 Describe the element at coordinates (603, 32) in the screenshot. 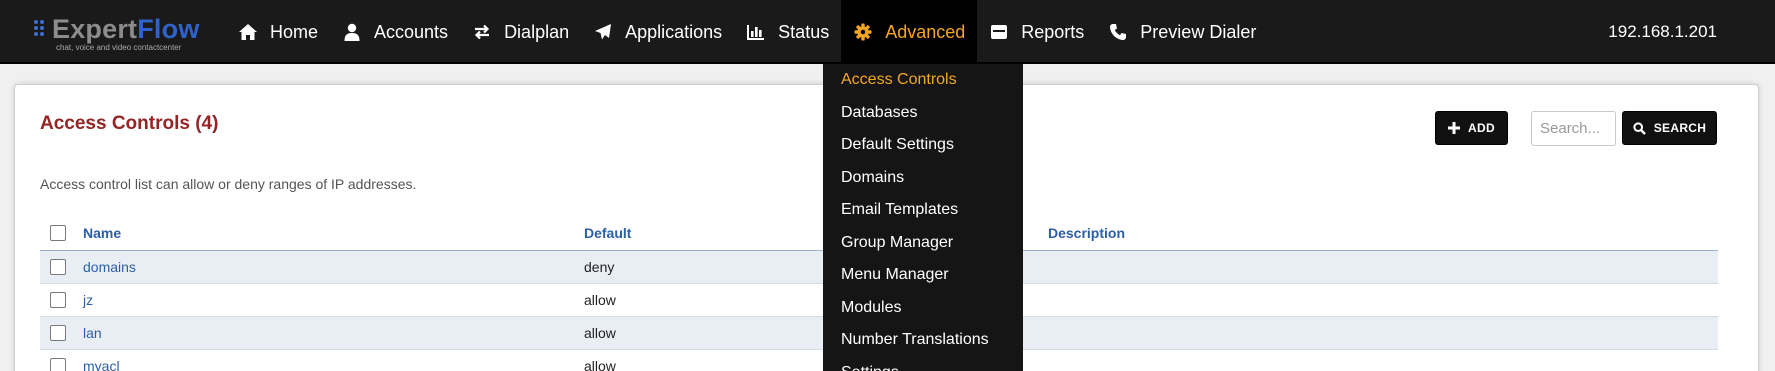

I see `paper-plane-icon` at that location.